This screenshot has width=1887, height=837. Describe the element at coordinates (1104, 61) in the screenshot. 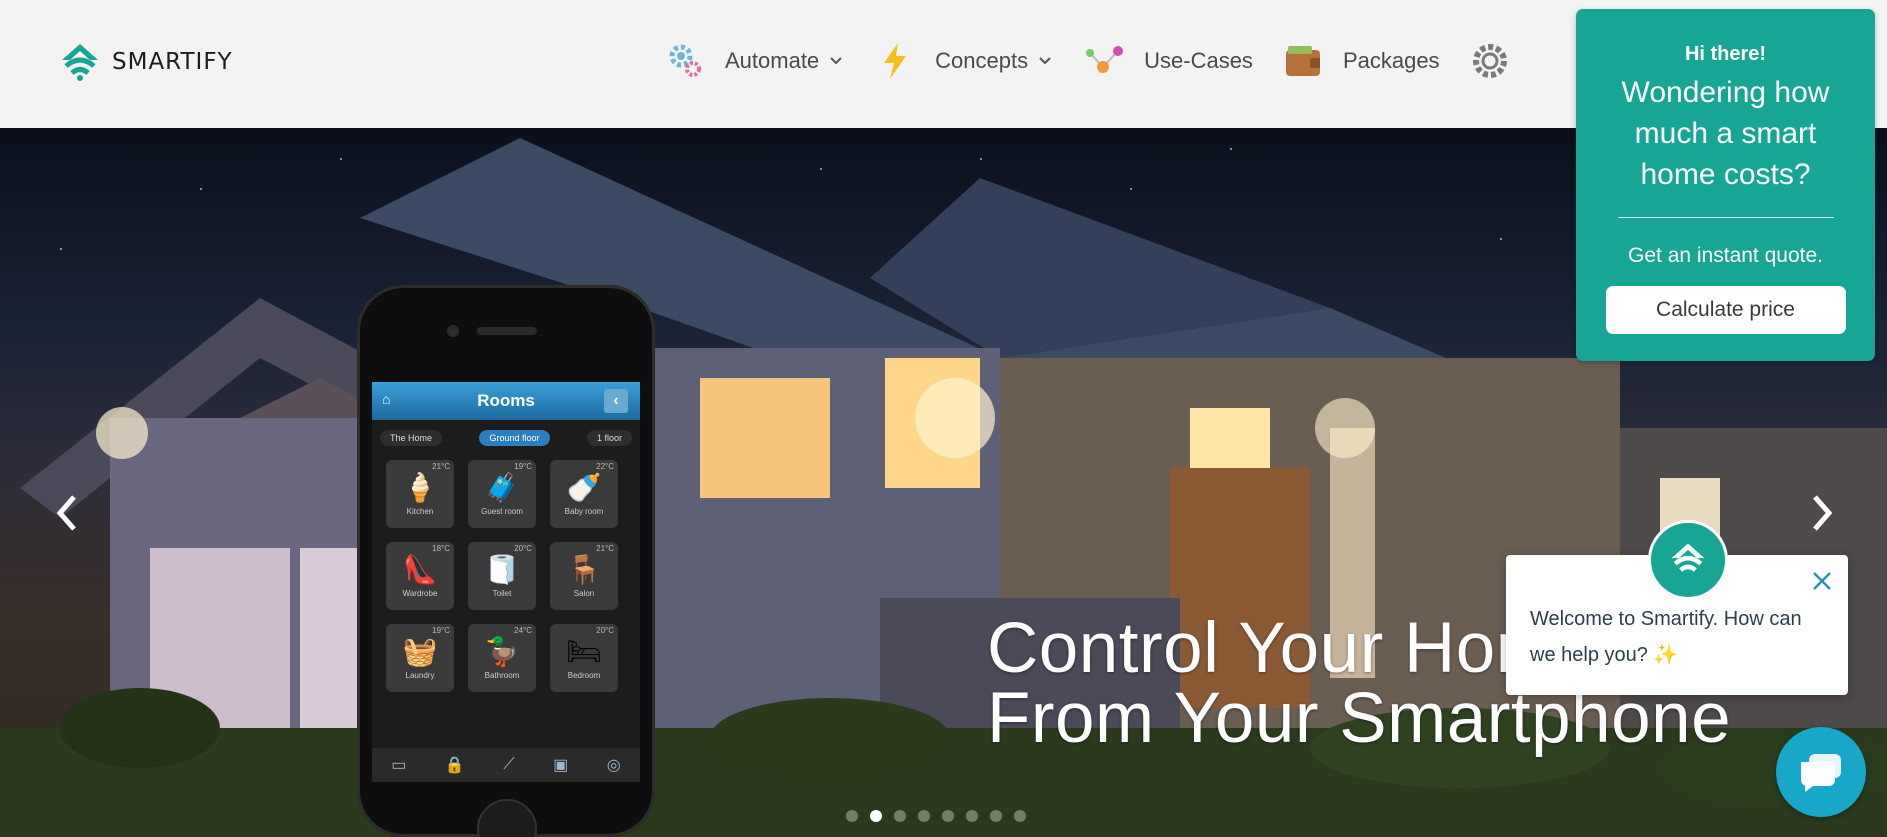

I see `network-icon` at that location.